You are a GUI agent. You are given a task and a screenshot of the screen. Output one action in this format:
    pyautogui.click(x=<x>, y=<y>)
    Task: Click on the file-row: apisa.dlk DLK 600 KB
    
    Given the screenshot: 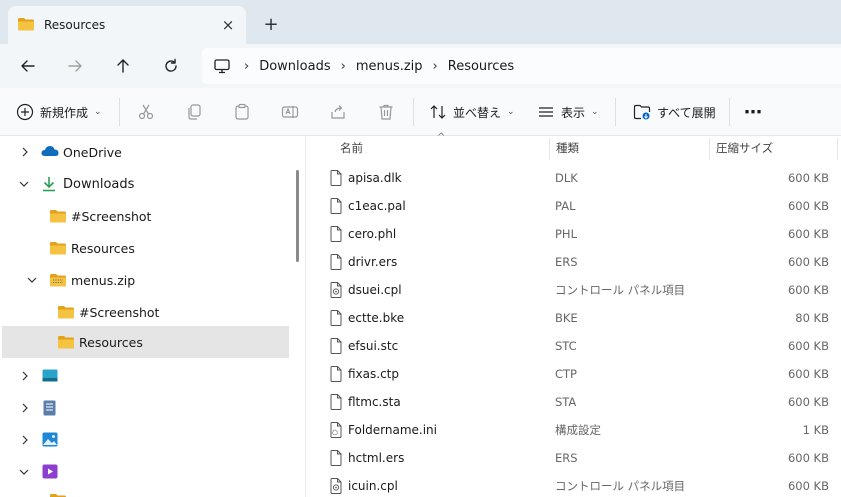 What is the action you would take?
    pyautogui.click(x=573, y=178)
    